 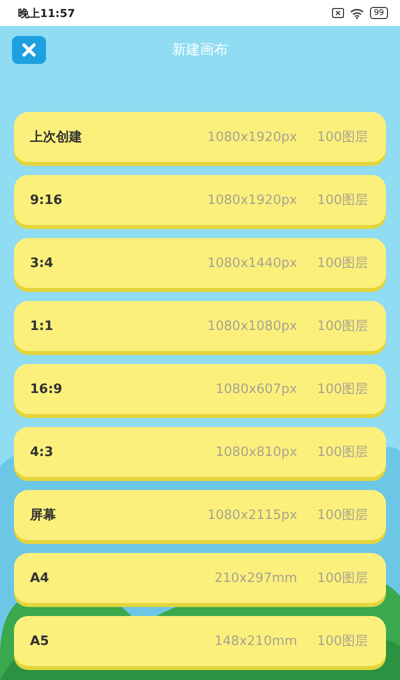 What do you see at coordinates (42, 326) in the screenshot?
I see `preset-name: 1:1` at bounding box center [42, 326].